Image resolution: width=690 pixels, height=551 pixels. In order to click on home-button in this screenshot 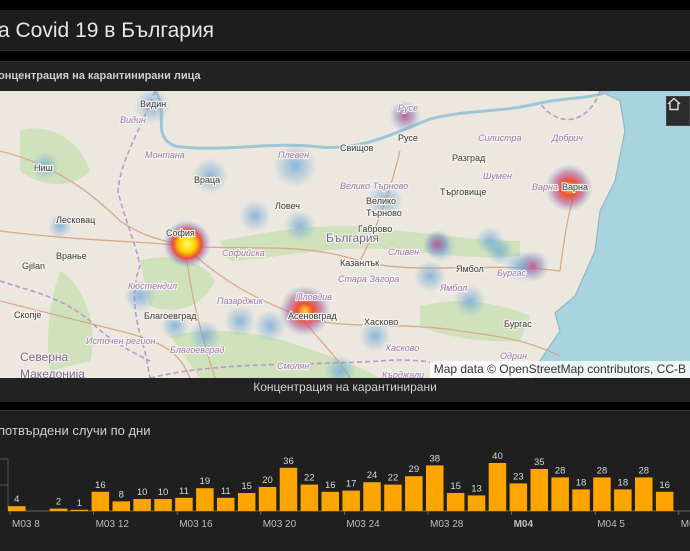, I will do `click(678, 111)`.